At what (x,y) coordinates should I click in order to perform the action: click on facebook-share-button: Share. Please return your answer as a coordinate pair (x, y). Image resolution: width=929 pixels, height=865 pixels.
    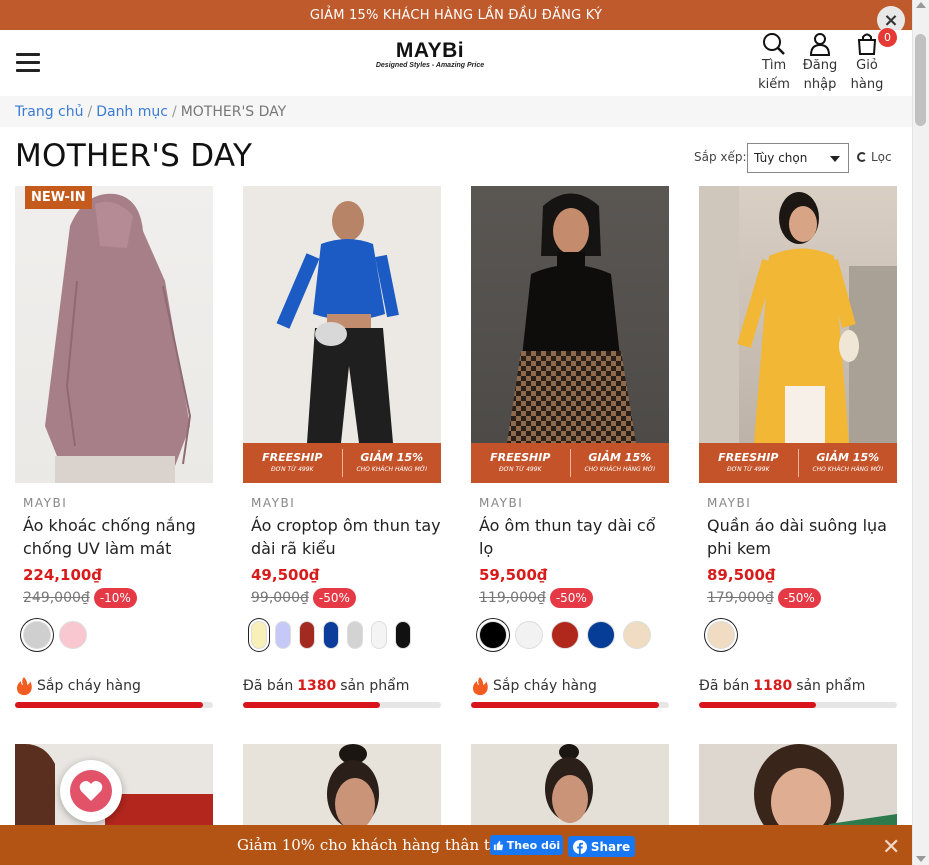
    Looking at the image, I should click on (601, 846).